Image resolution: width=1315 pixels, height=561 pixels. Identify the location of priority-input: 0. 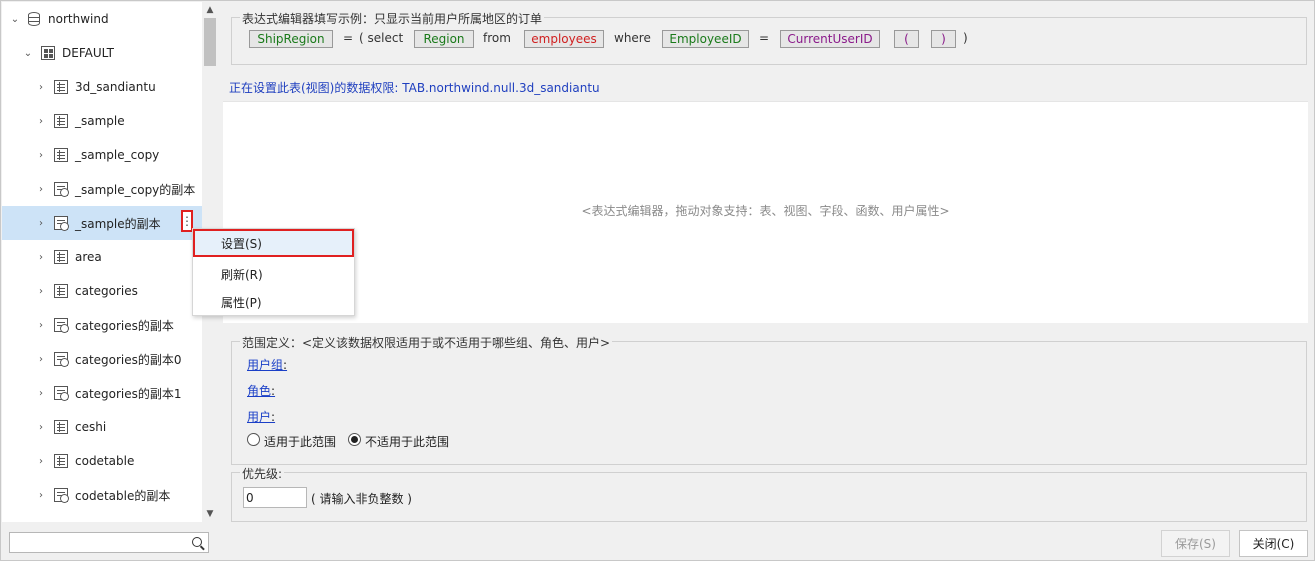
(275, 497).